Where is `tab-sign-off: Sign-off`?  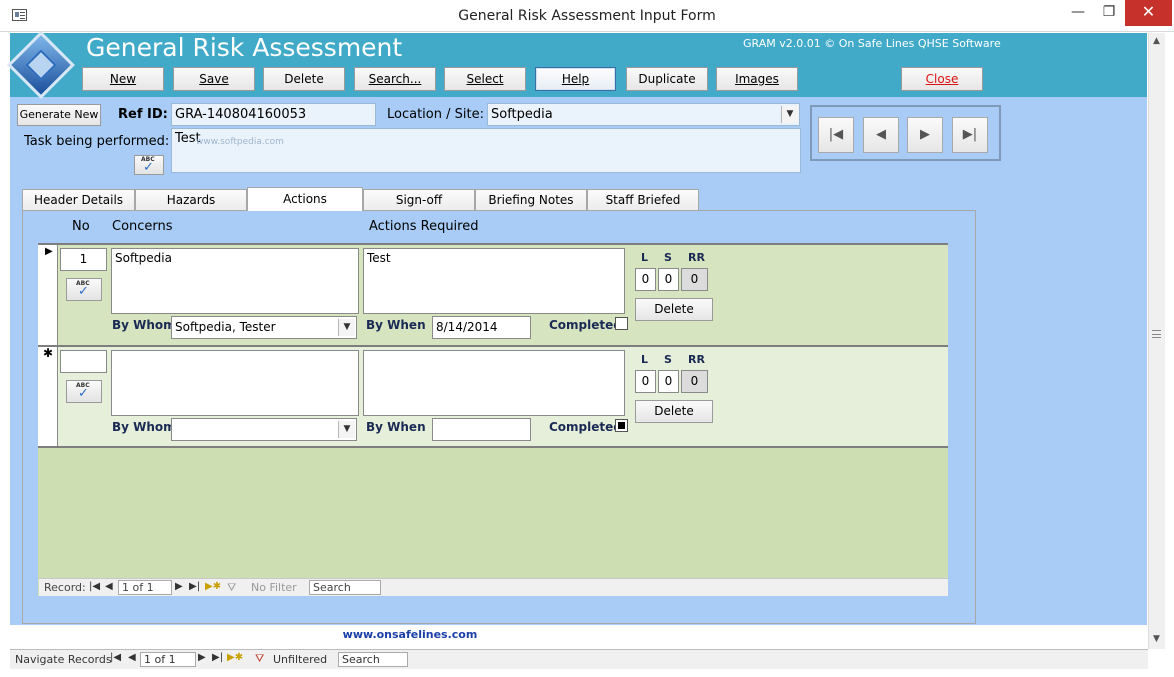
tab-sign-off: Sign-off is located at coordinates (419, 199).